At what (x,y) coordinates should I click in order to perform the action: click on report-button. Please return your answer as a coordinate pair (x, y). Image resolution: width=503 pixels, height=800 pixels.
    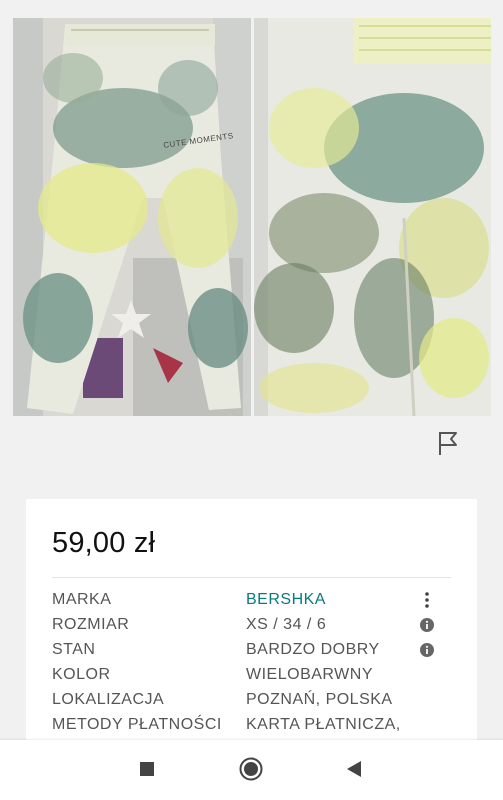
    Looking at the image, I should click on (448, 445).